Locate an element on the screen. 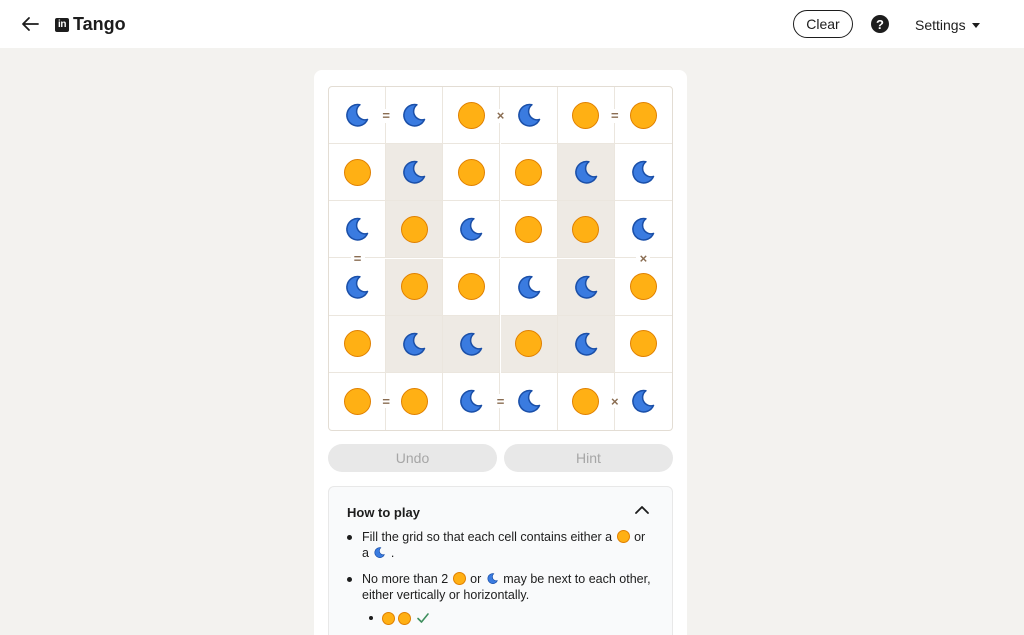 This screenshot has height=635, width=1024. grid-cell-r1-c1 is located at coordinates (415, 173).